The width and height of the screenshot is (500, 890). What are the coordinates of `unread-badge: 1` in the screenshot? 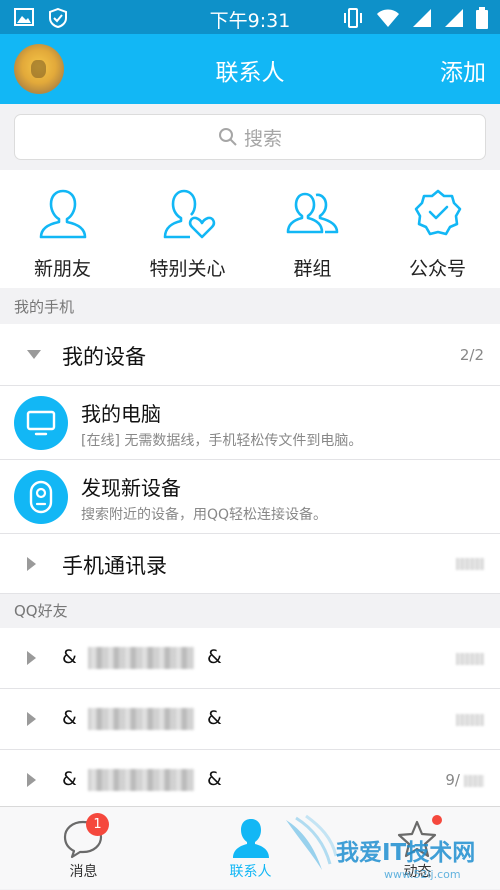 It's located at (97, 824).